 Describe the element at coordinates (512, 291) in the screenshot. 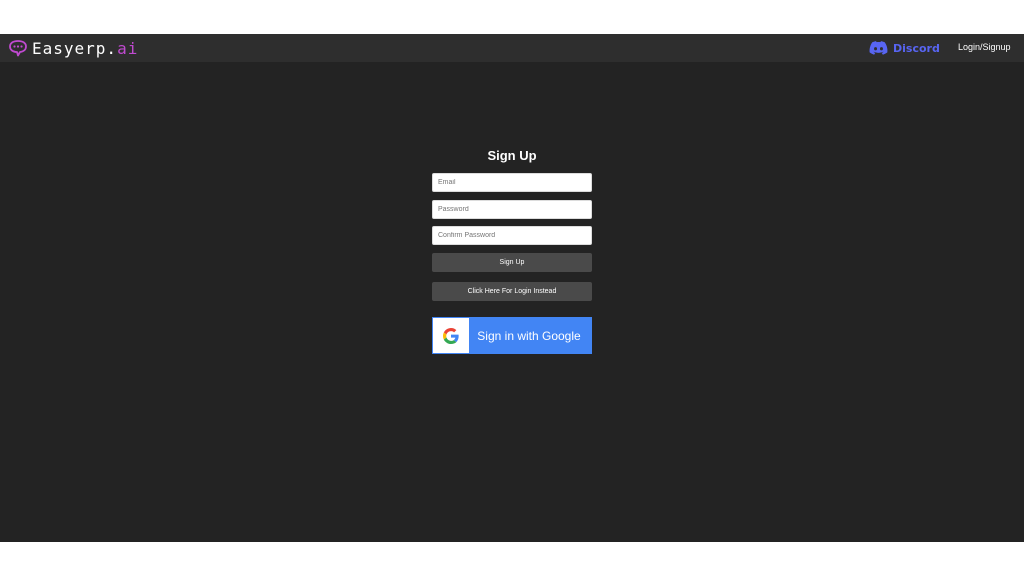

I see `login-instead-button: Click Here For Login Instead` at that location.